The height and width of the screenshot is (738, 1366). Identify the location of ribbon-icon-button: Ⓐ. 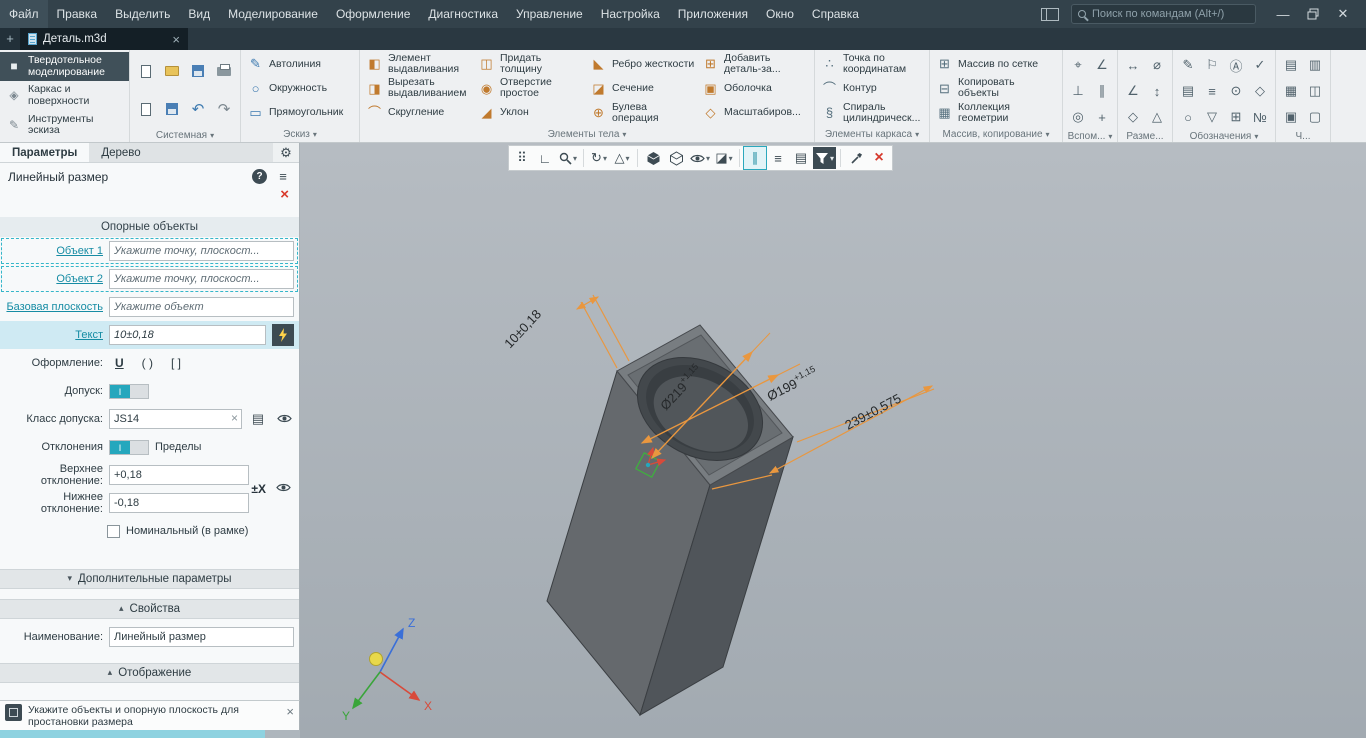
(1236, 65).